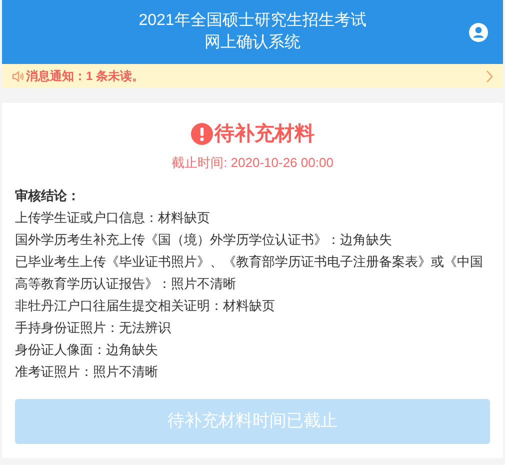 This screenshot has width=505, height=465. What do you see at coordinates (478, 32) in the screenshot?
I see `user-icon` at bounding box center [478, 32].